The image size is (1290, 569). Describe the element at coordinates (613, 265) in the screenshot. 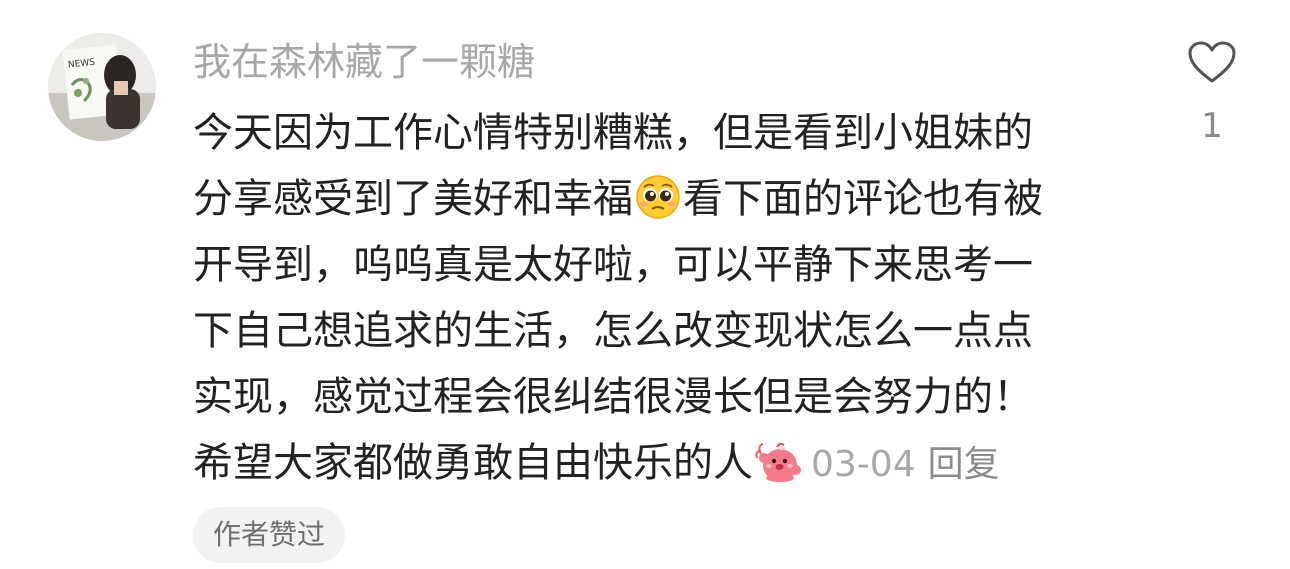

I see `comment-line: 开导到，呜呜真是太好啦，可以平静下来思考一` at that location.